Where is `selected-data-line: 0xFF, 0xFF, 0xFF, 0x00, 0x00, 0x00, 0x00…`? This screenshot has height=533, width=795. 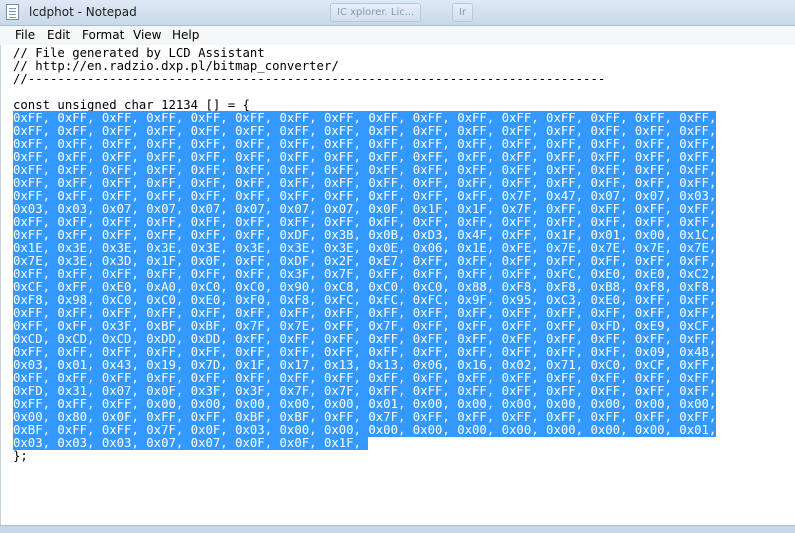
selected-data-line: 0xFF, 0xFF, 0xFF, 0x00, 0x00, 0x00, 0x00… is located at coordinates (365, 404).